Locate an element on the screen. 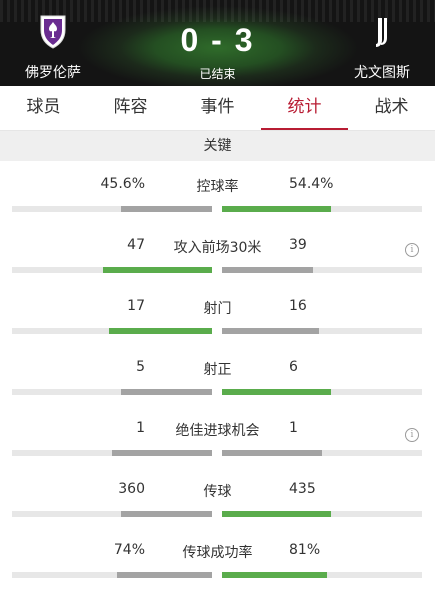 Image resolution: width=435 pixels, height=591 pixels. away-stat-value: 16 is located at coordinates (298, 306).